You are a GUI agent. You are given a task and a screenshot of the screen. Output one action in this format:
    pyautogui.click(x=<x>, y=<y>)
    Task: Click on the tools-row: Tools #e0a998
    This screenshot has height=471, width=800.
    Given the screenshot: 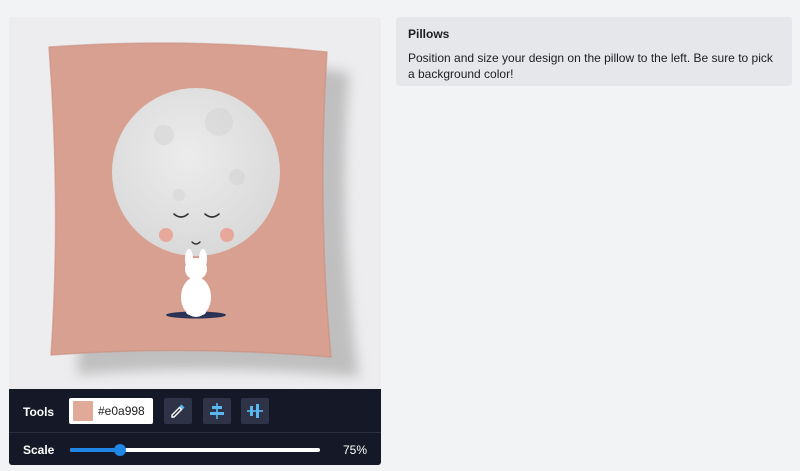 What is the action you would take?
    pyautogui.click(x=195, y=411)
    